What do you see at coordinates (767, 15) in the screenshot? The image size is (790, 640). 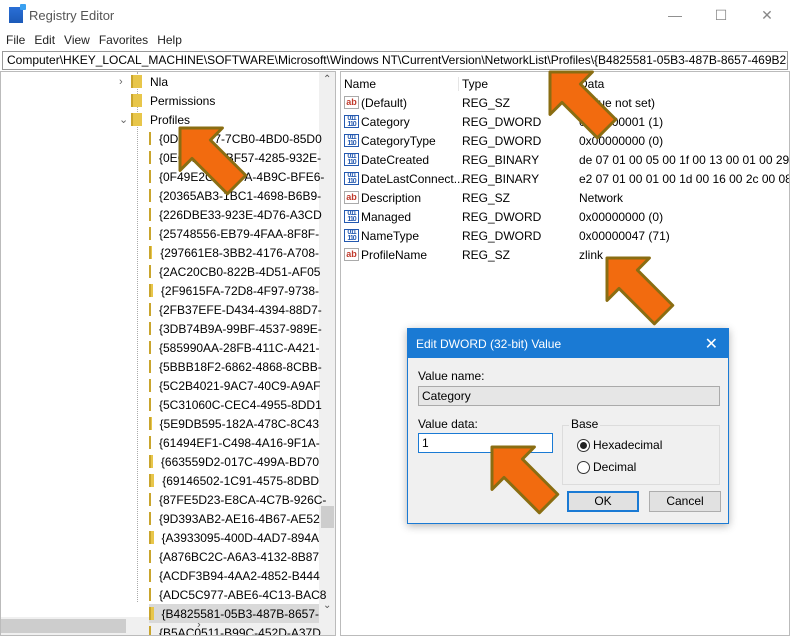 I see `close-button: ✕` at bounding box center [767, 15].